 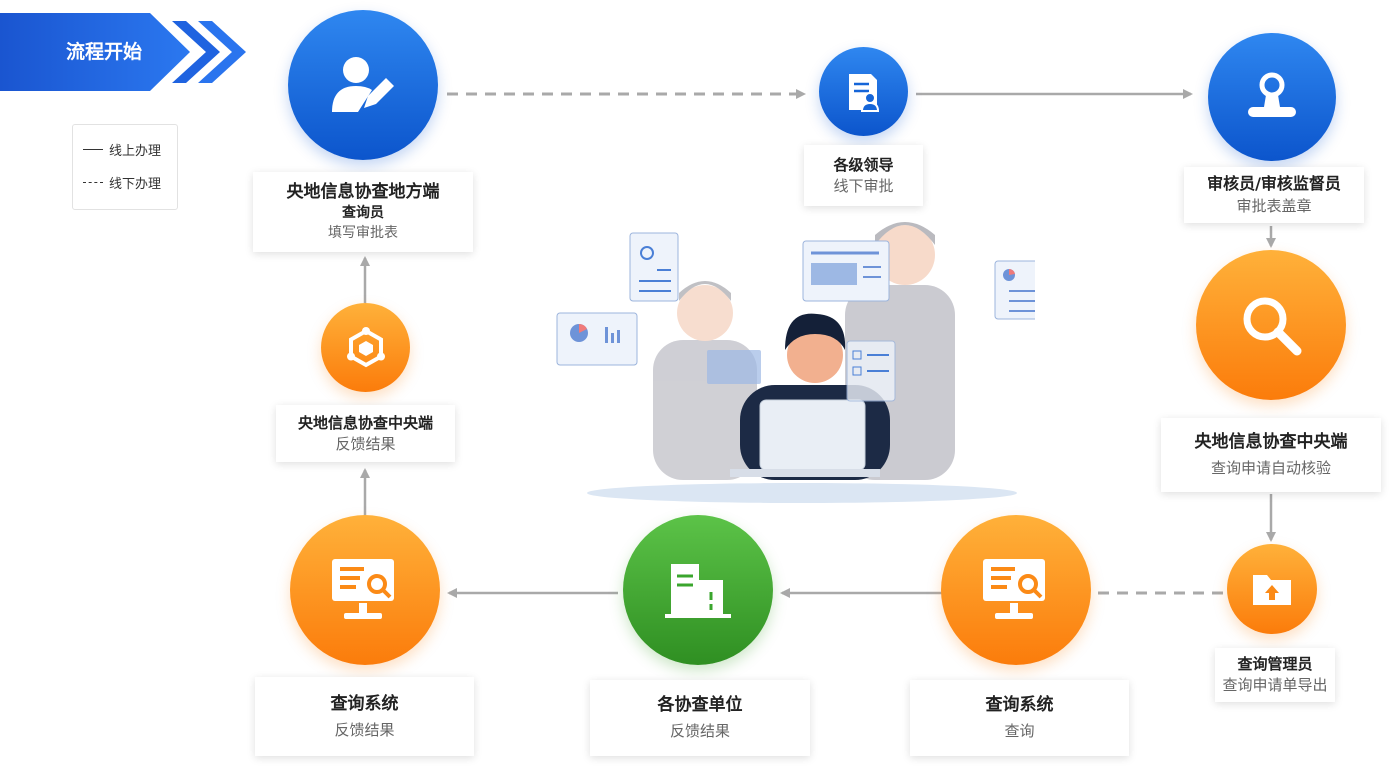 I want to click on doc-search-icon, so click(x=654, y=267).